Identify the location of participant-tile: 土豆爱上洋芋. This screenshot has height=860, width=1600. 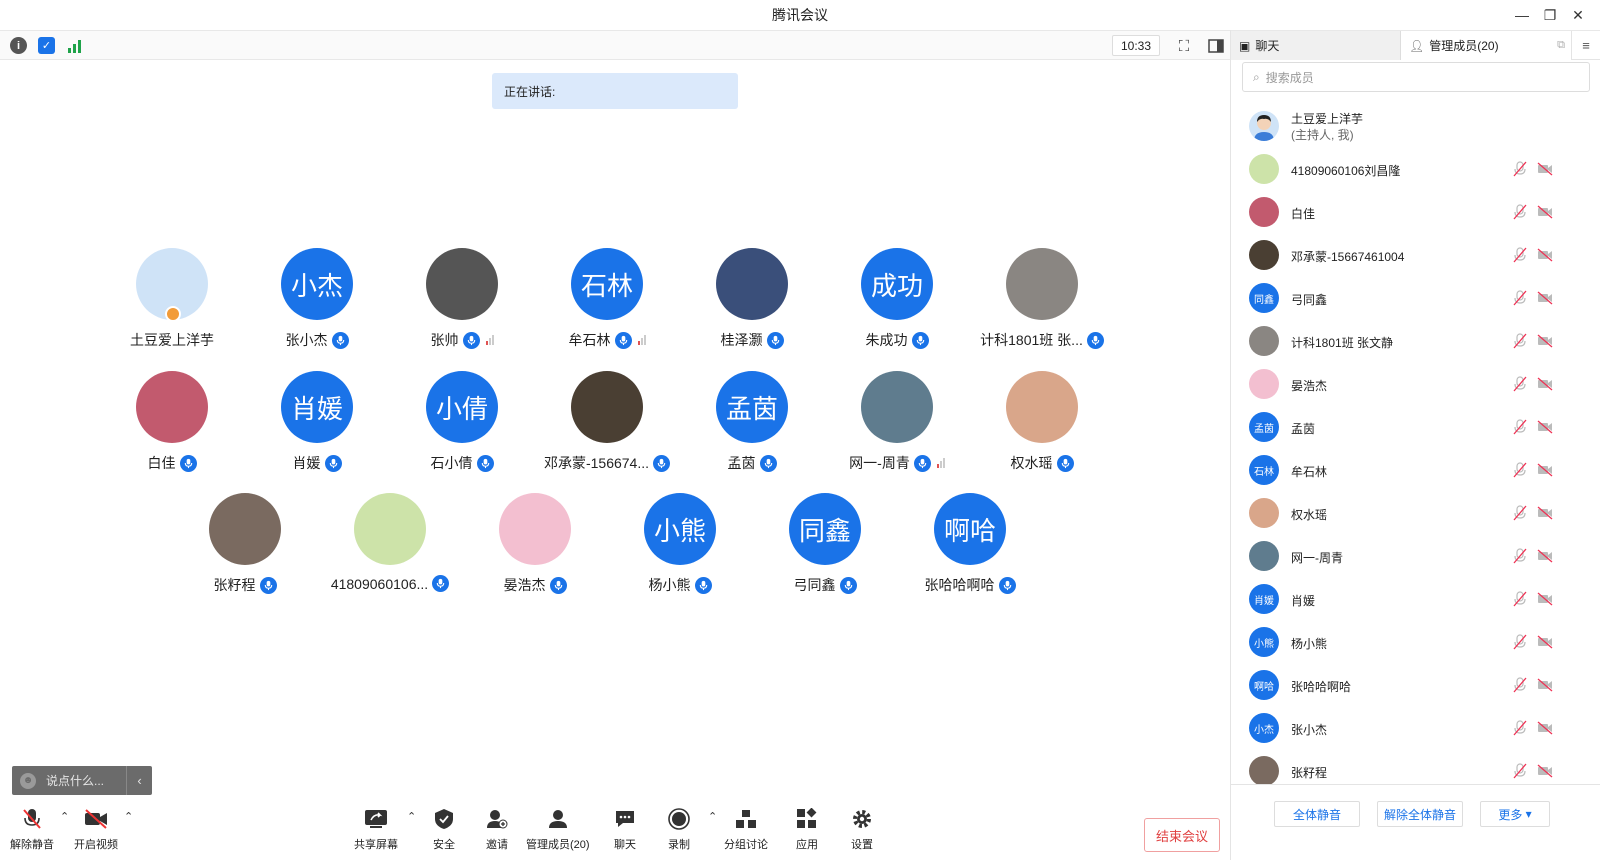
(172, 303).